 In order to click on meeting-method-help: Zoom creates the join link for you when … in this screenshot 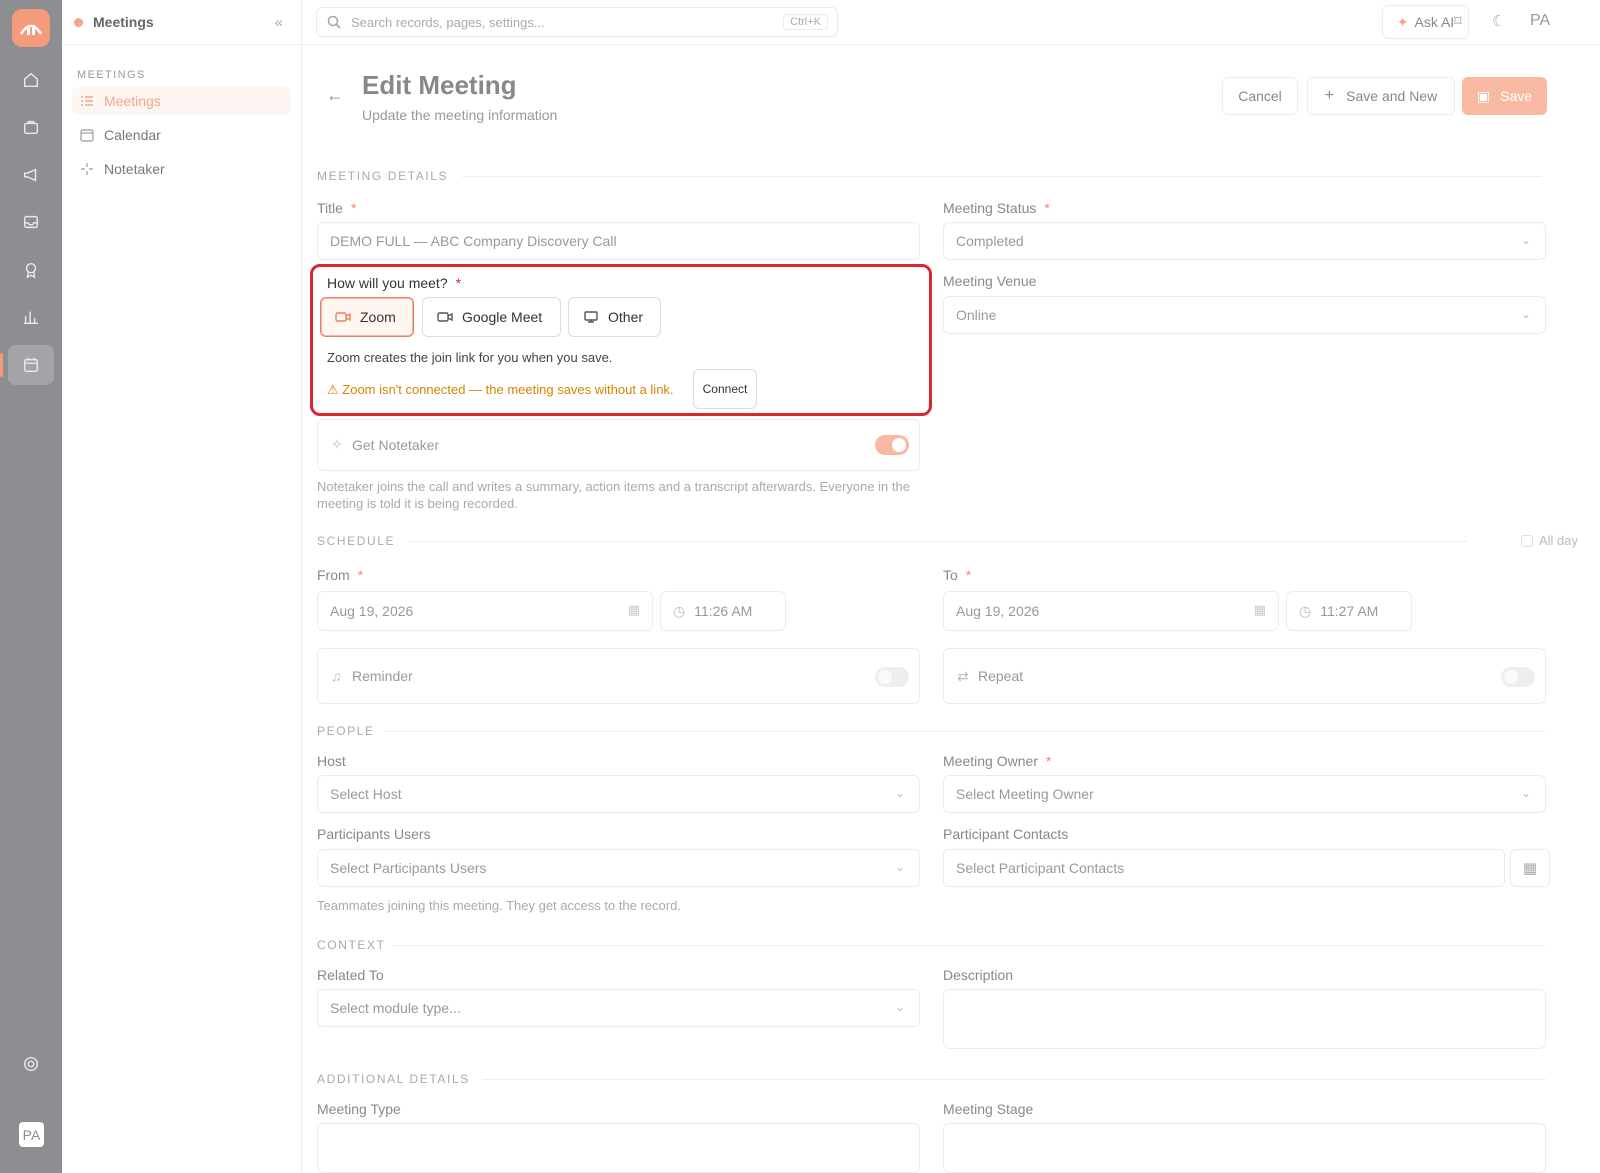, I will do `click(470, 357)`.